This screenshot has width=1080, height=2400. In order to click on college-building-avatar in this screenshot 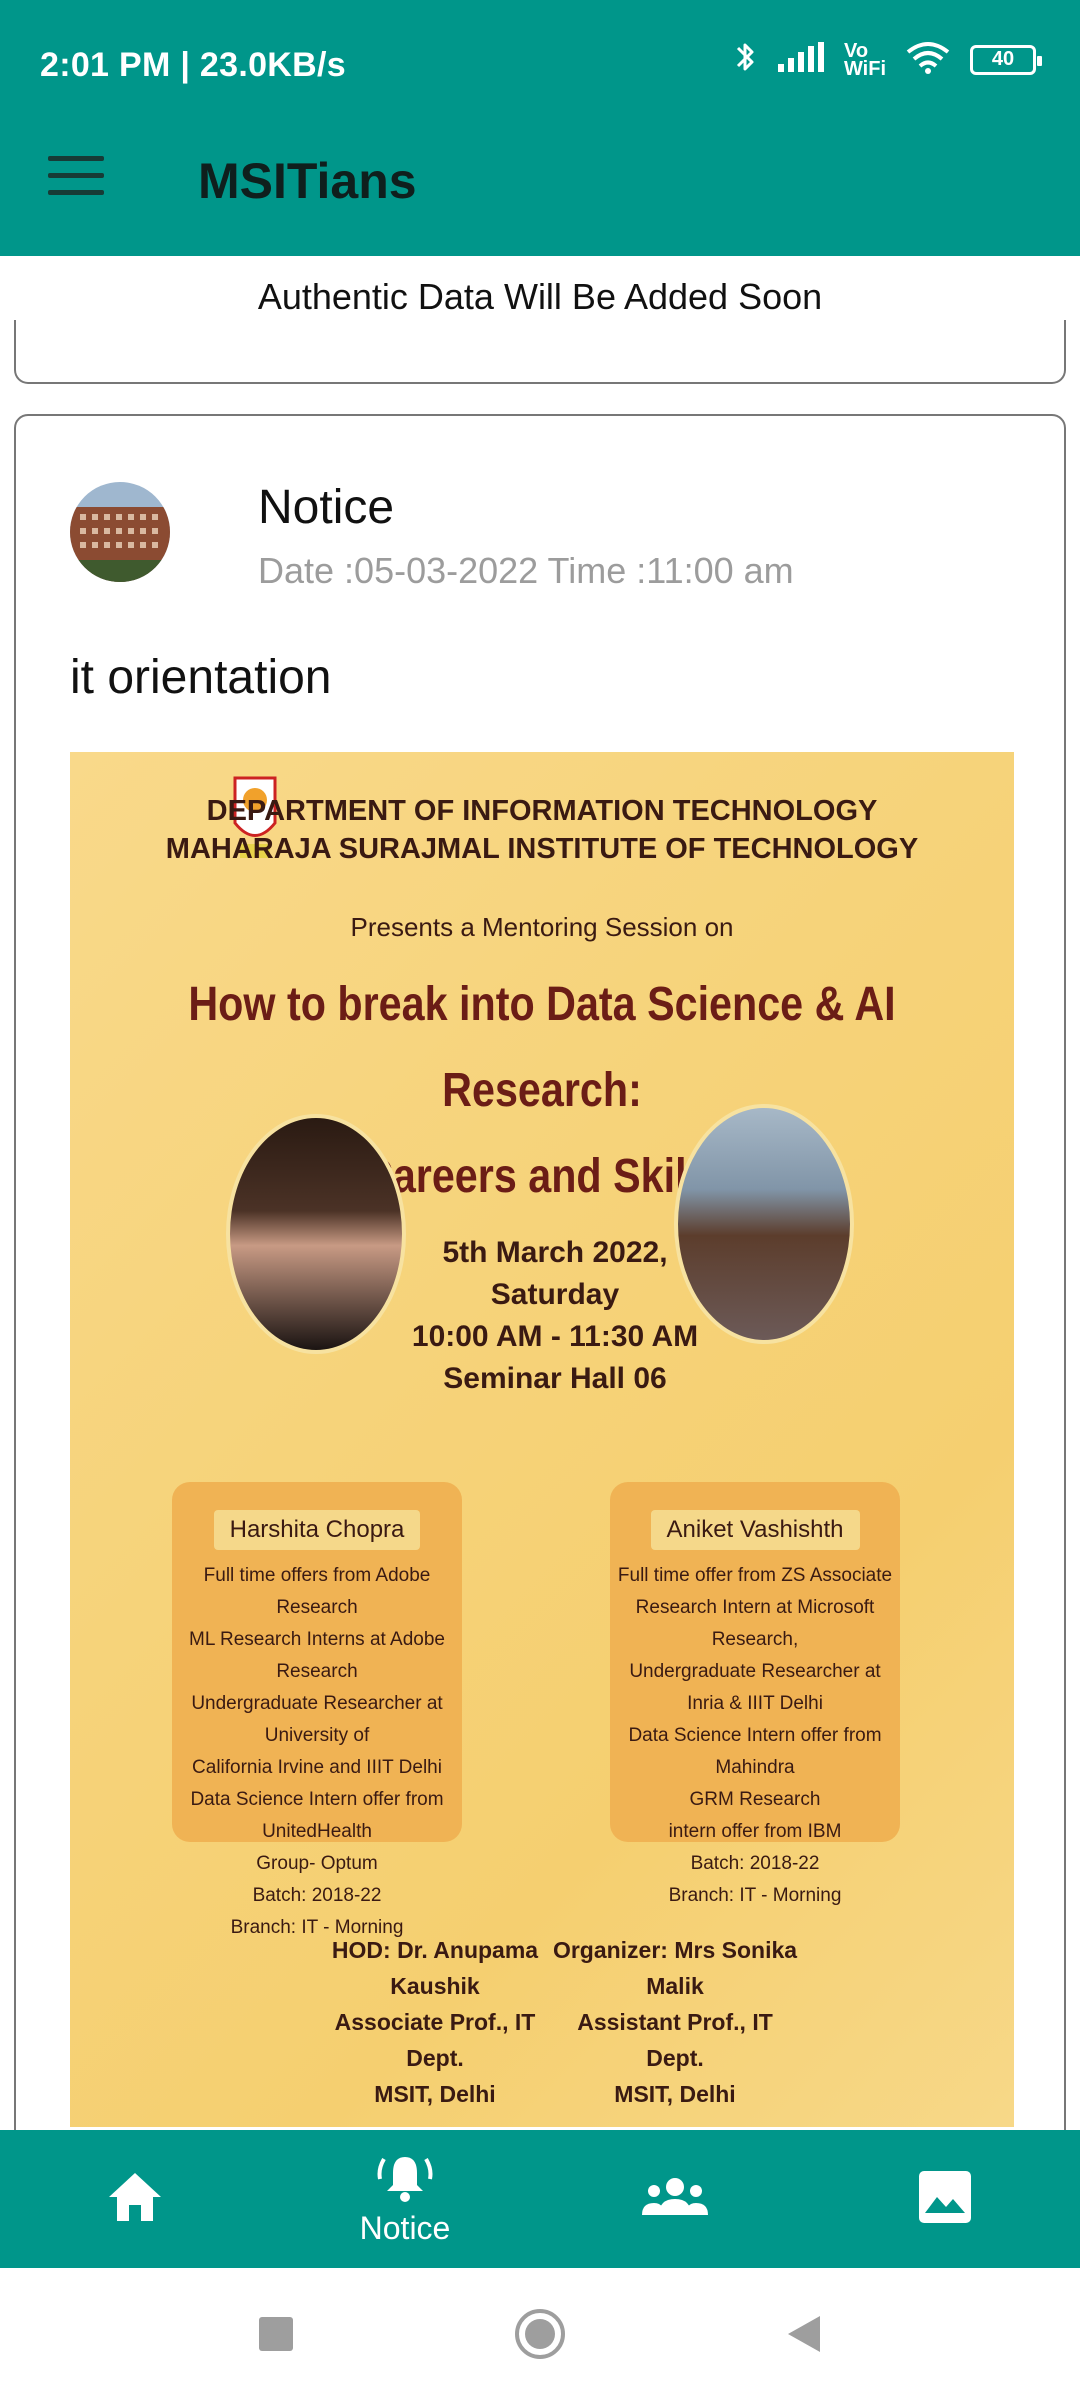, I will do `click(120, 532)`.